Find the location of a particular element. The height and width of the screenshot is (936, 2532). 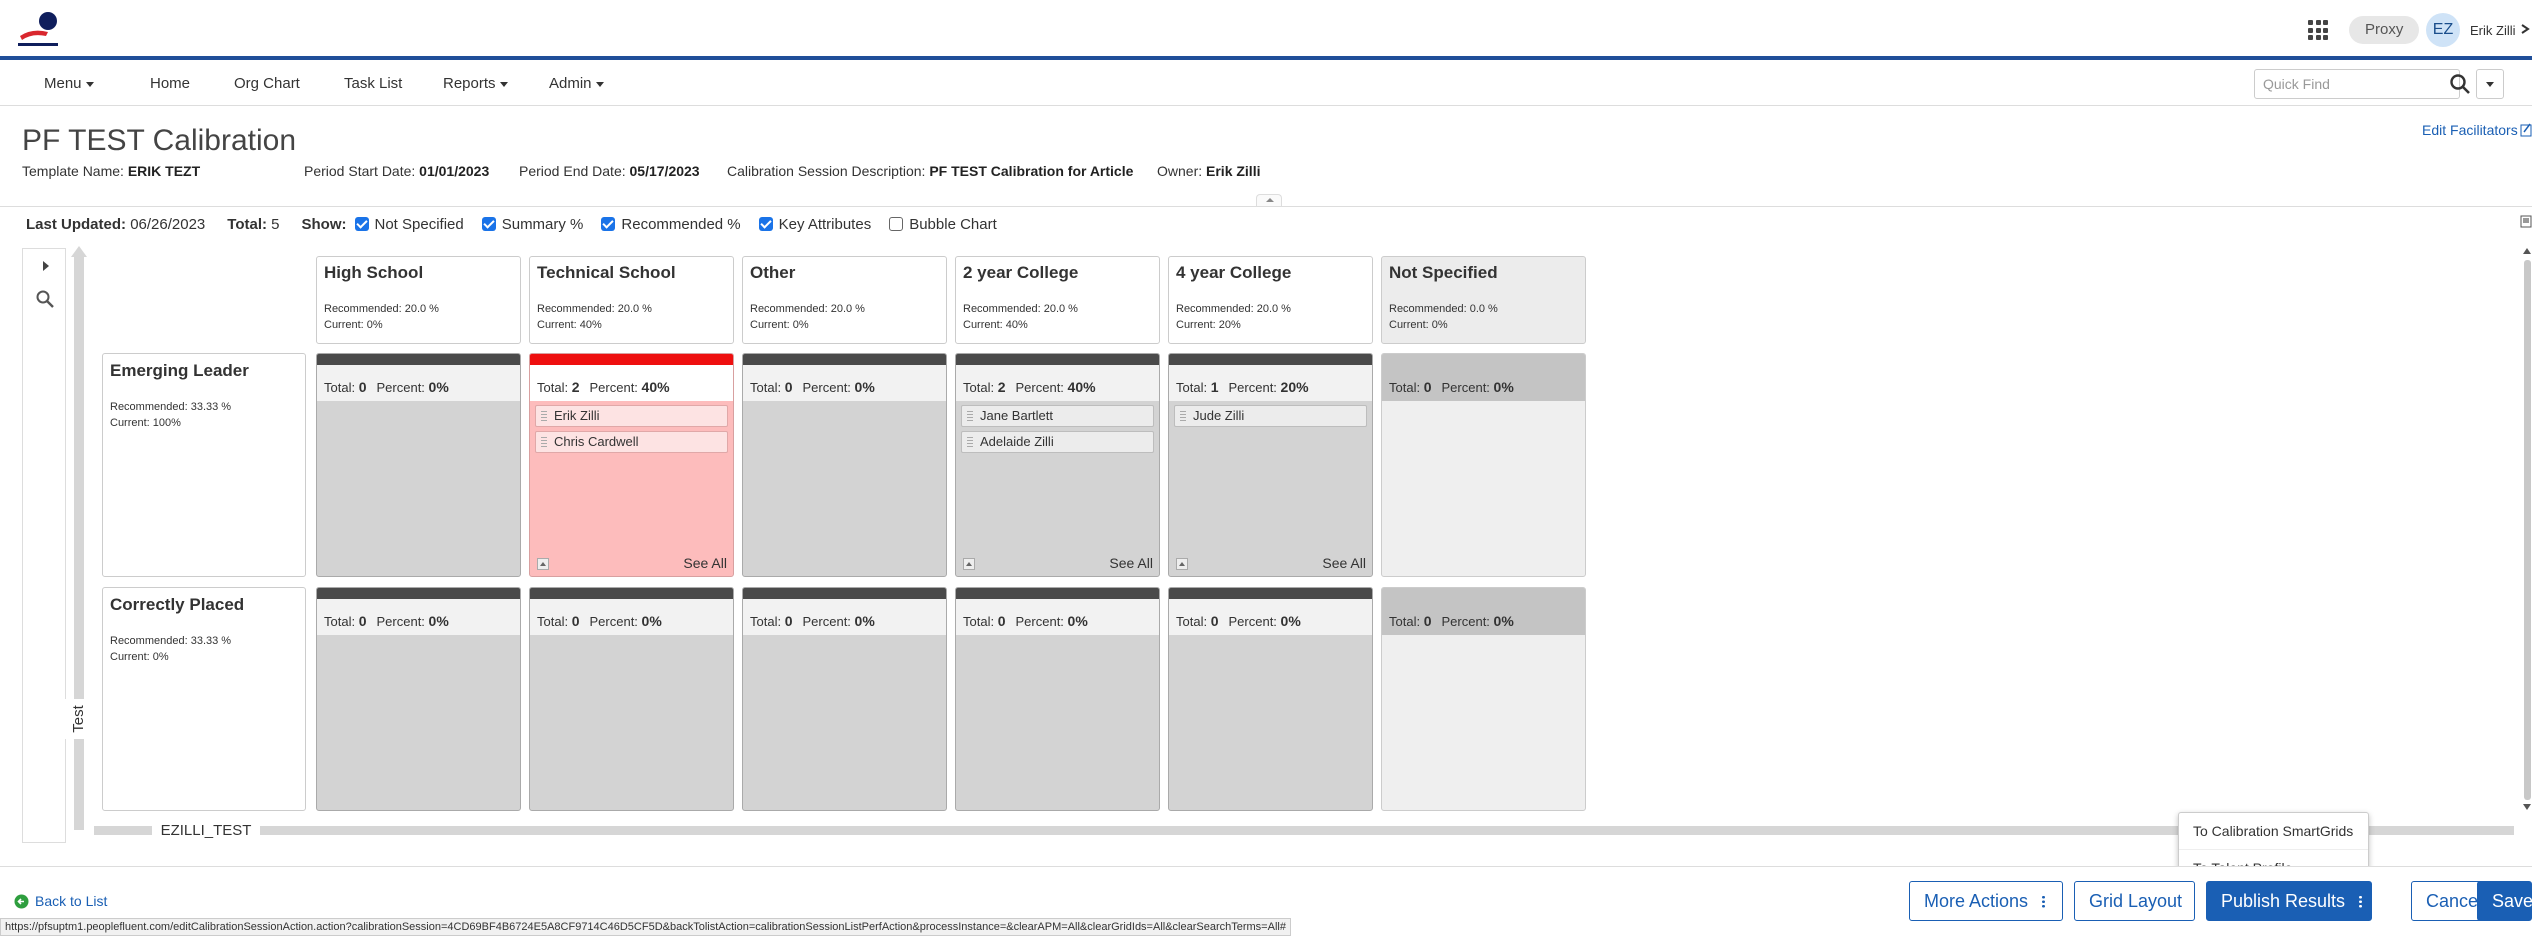

grid-cell-correctly-placed-other: Total: 0 Percent: 0% is located at coordinates (844, 699).